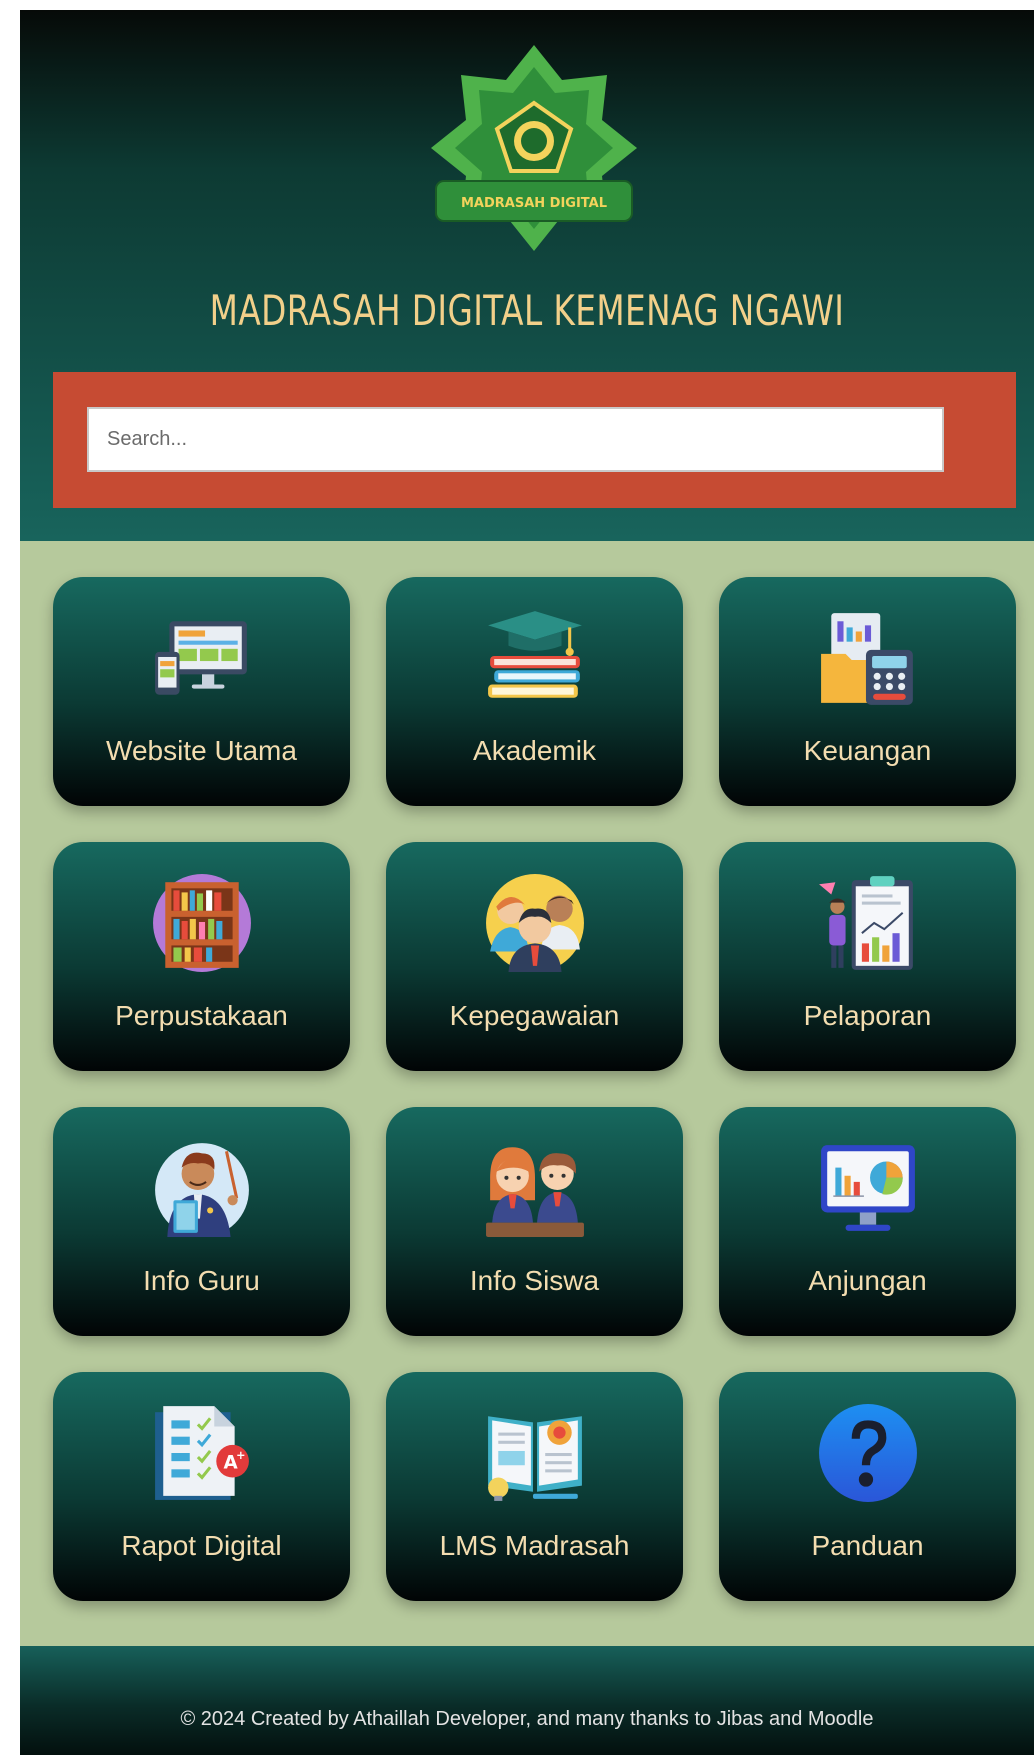 The height and width of the screenshot is (1755, 1034). What do you see at coordinates (866, 923) in the screenshot?
I see `report-chart-icon` at bounding box center [866, 923].